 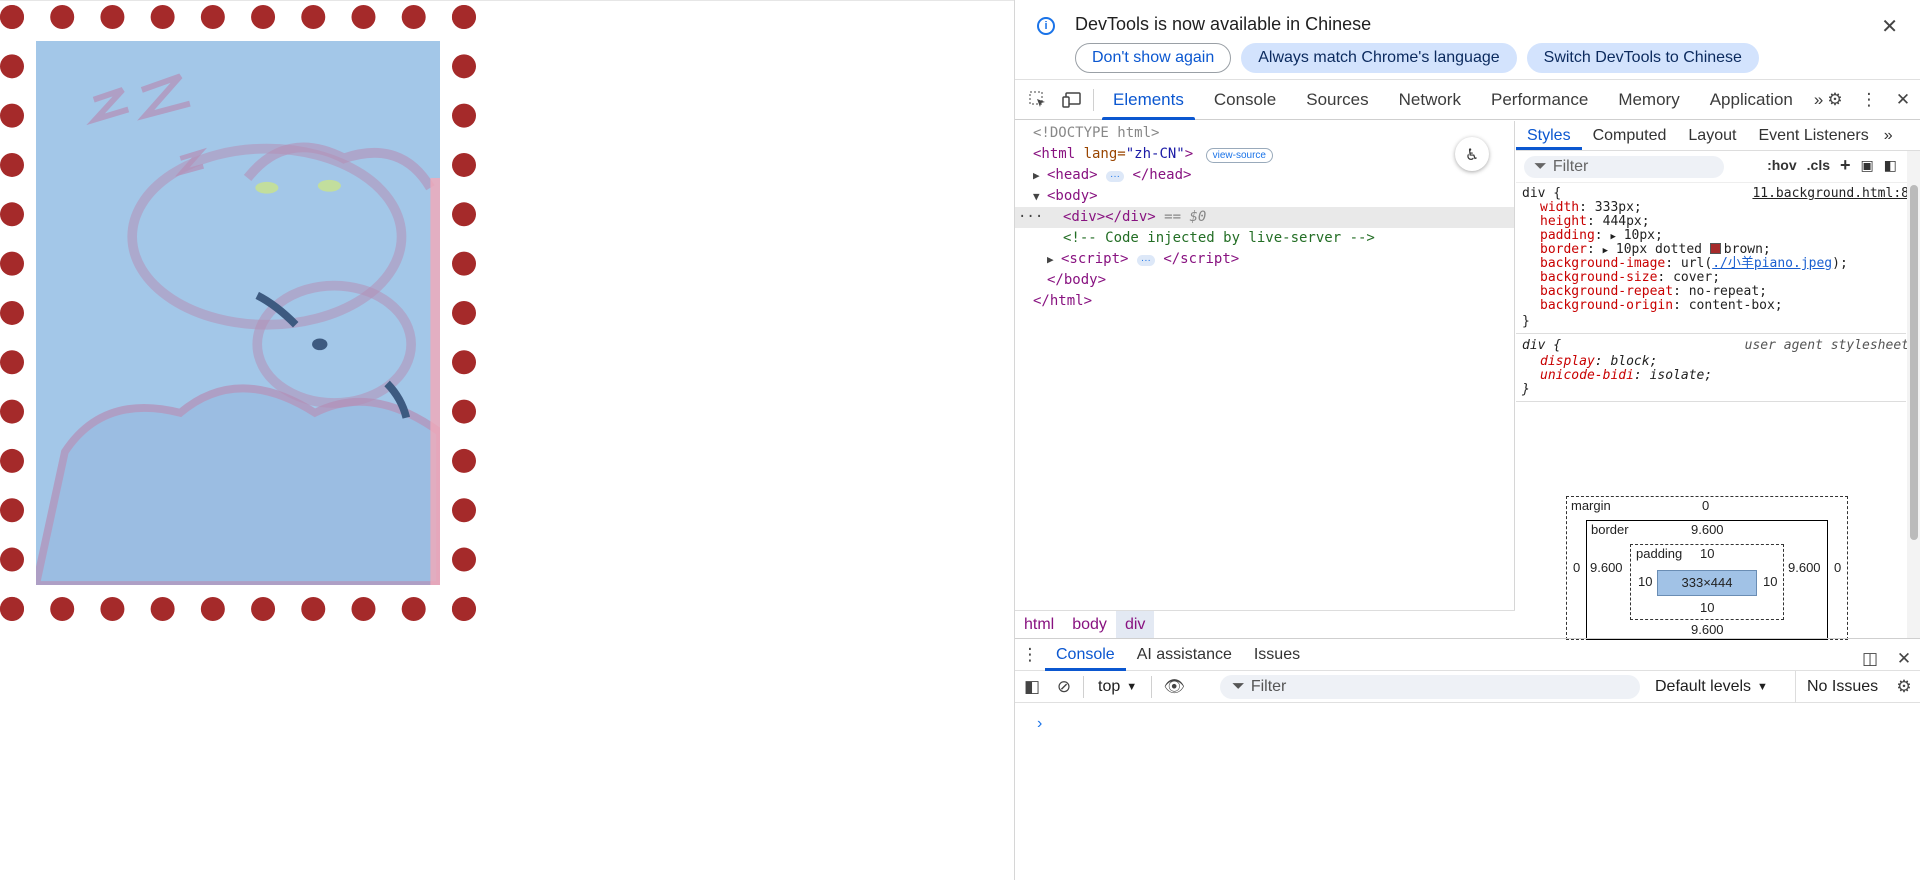 I want to click on border-left-value: 9.600, so click(x=1606, y=567).